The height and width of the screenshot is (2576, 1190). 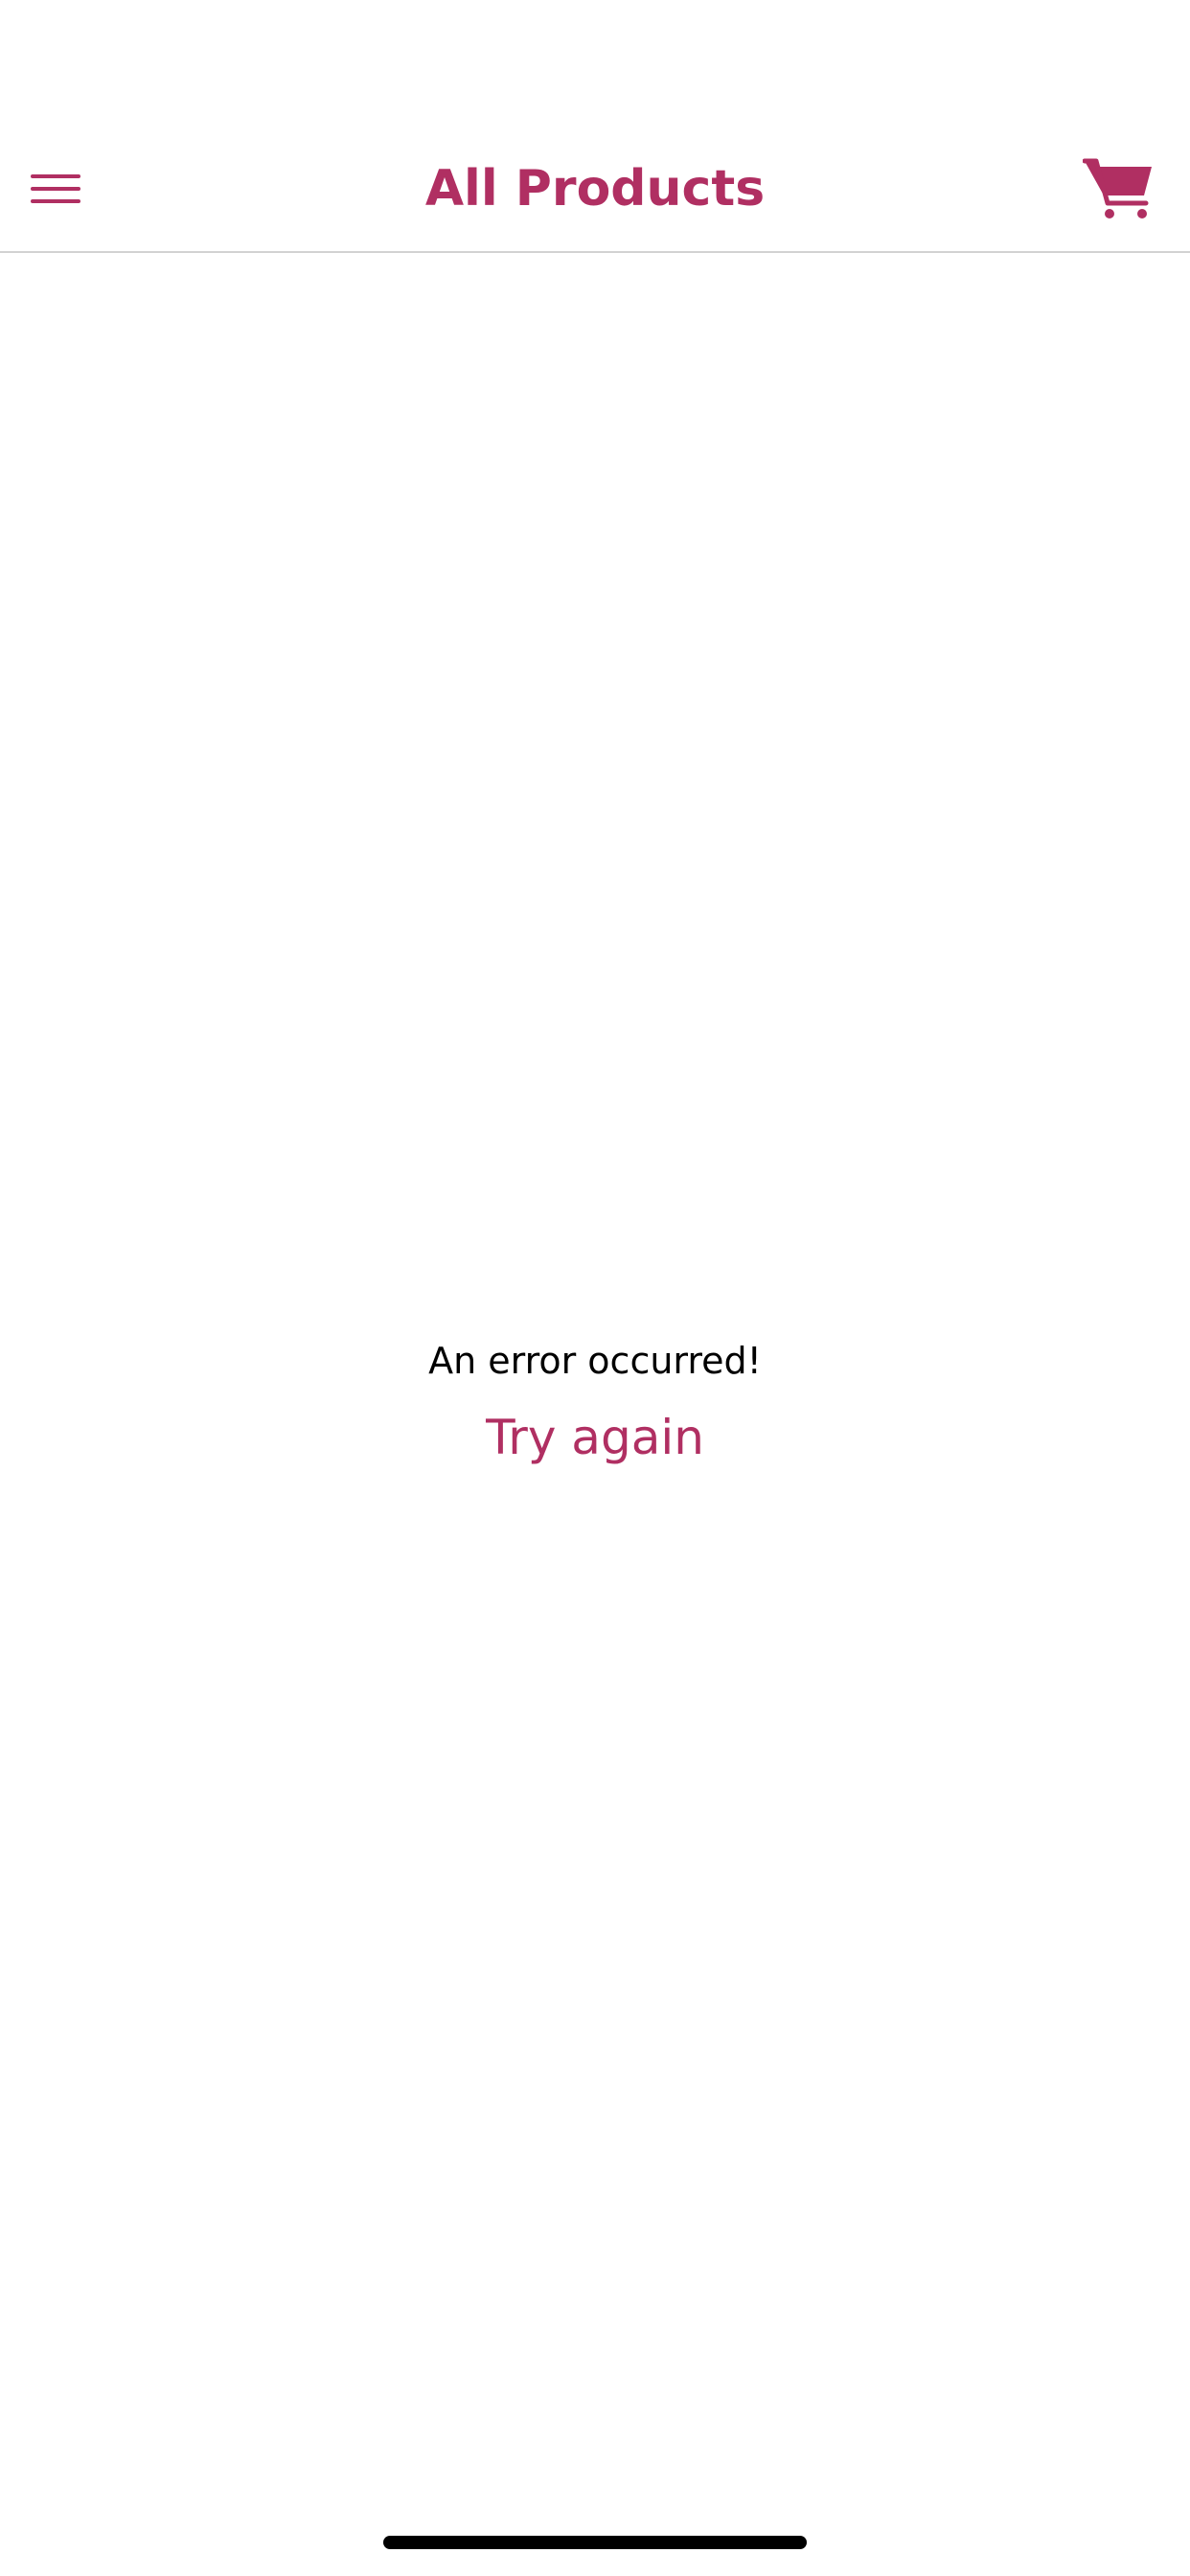 I want to click on hamburger-menu-icon, so click(x=56, y=188).